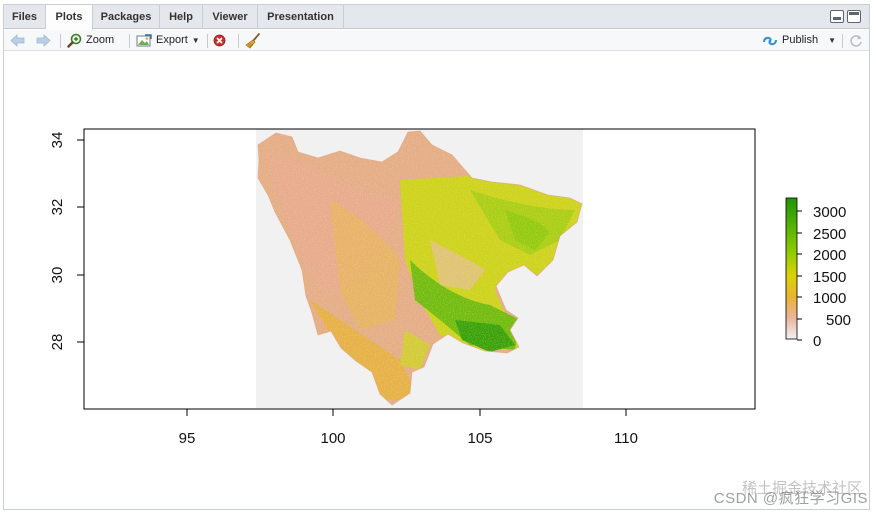 This screenshot has width=876, height=514. What do you see at coordinates (57, 140) in the screenshot?
I see `y-tick-label: 34` at bounding box center [57, 140].